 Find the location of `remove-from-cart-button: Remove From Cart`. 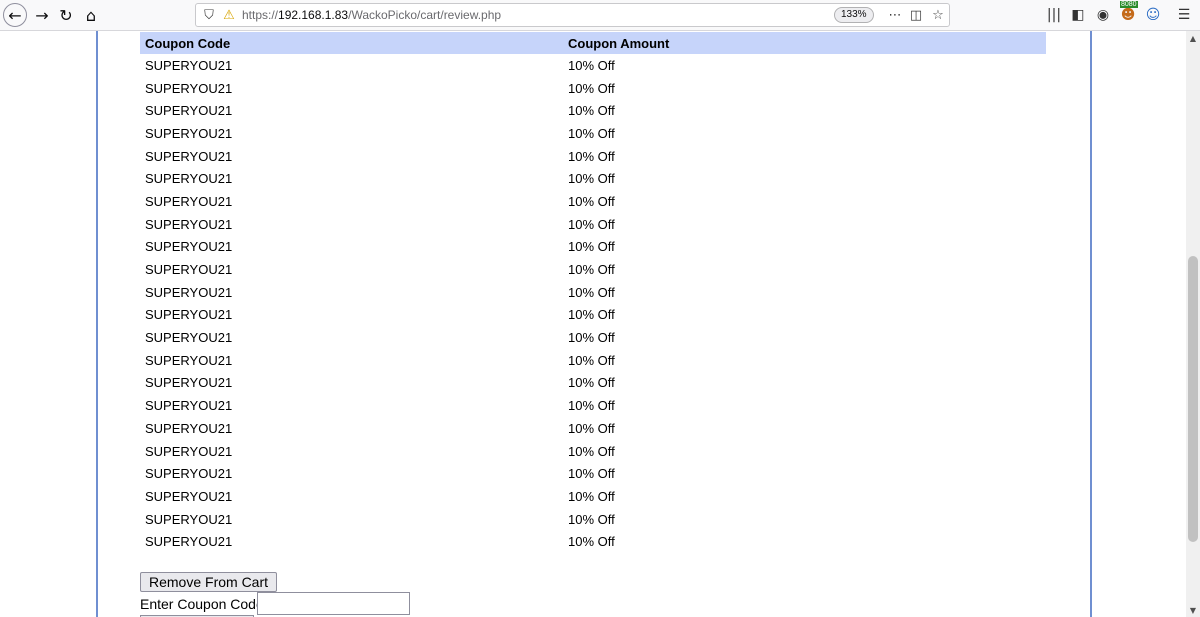

remove-from-cart-button: Remove From Cart is located at coordinates (209, 582).